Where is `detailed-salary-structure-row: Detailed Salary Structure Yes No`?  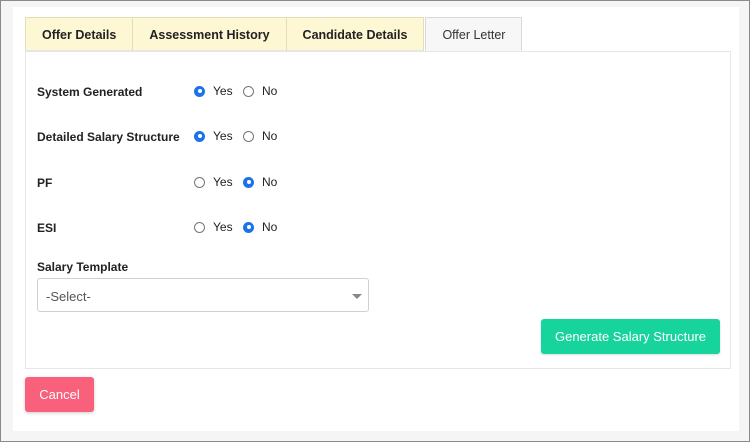
detailed-salary-structure-row: Detailed Salary Structure Yes No is located at coordinates (378, 137).